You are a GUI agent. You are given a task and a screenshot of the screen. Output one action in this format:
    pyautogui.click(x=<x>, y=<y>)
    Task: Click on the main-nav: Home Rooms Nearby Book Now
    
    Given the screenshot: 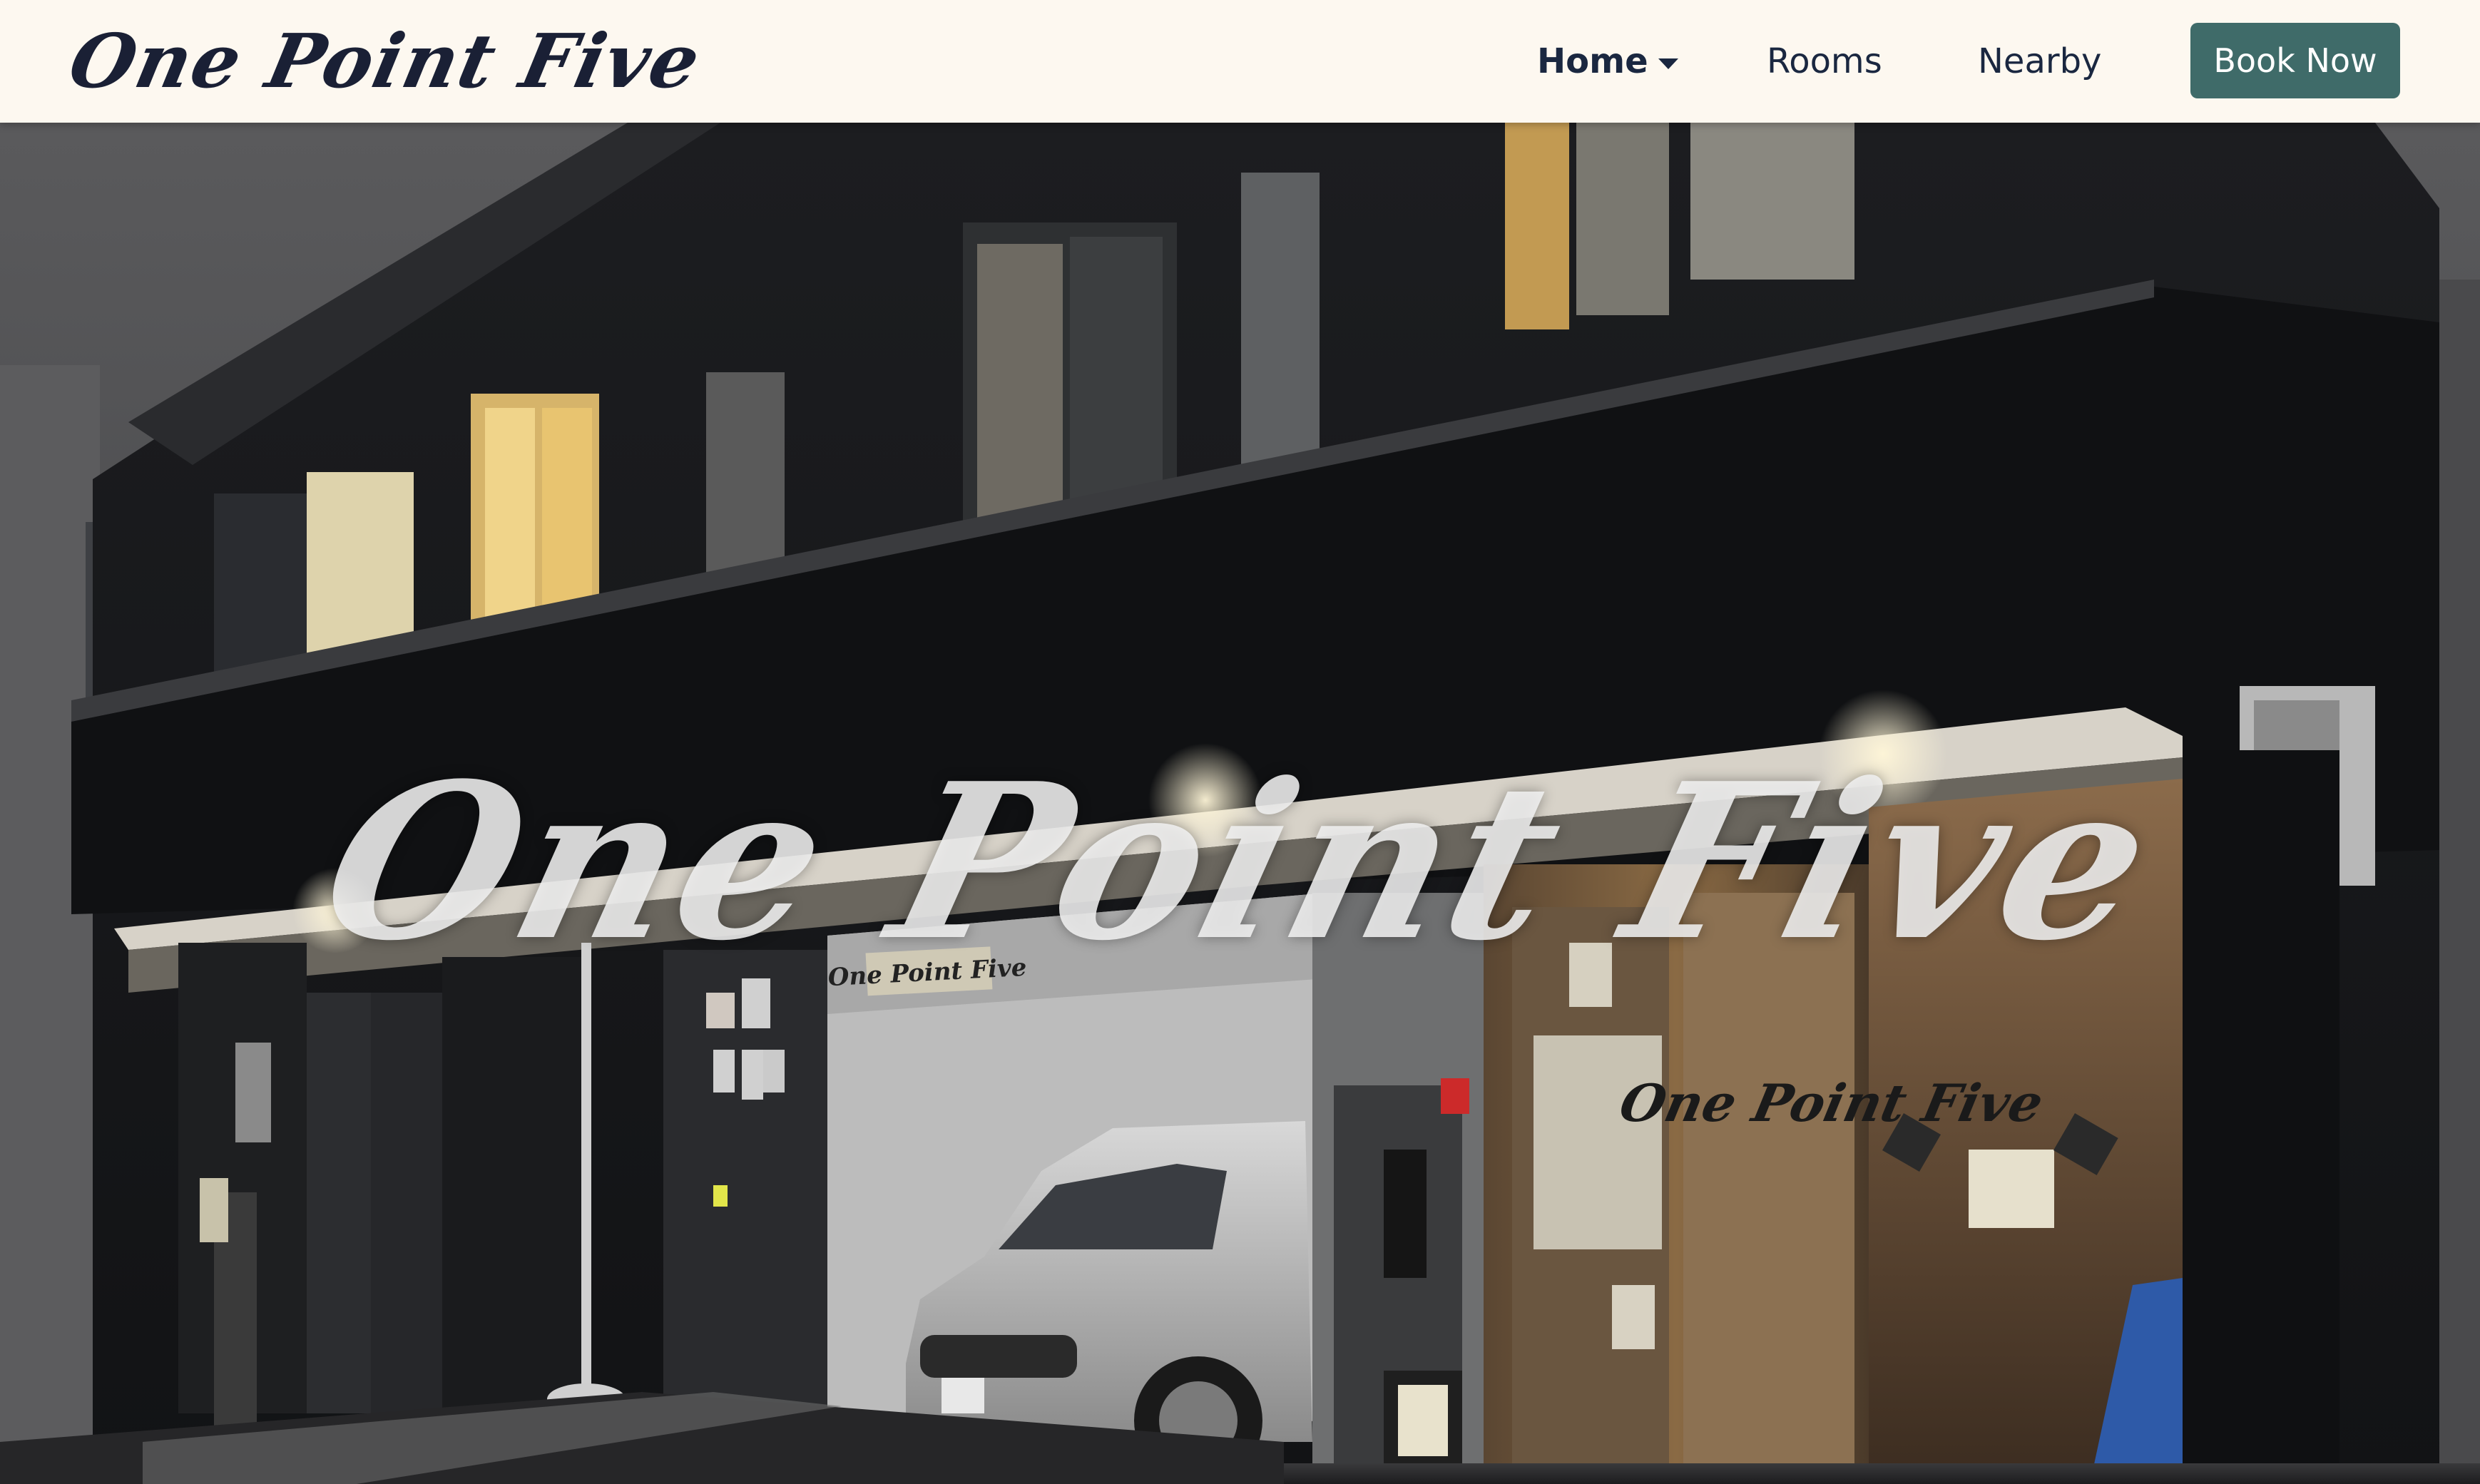 What is the action you would take?
    pyautogui.click(x=1240, y=62)
    